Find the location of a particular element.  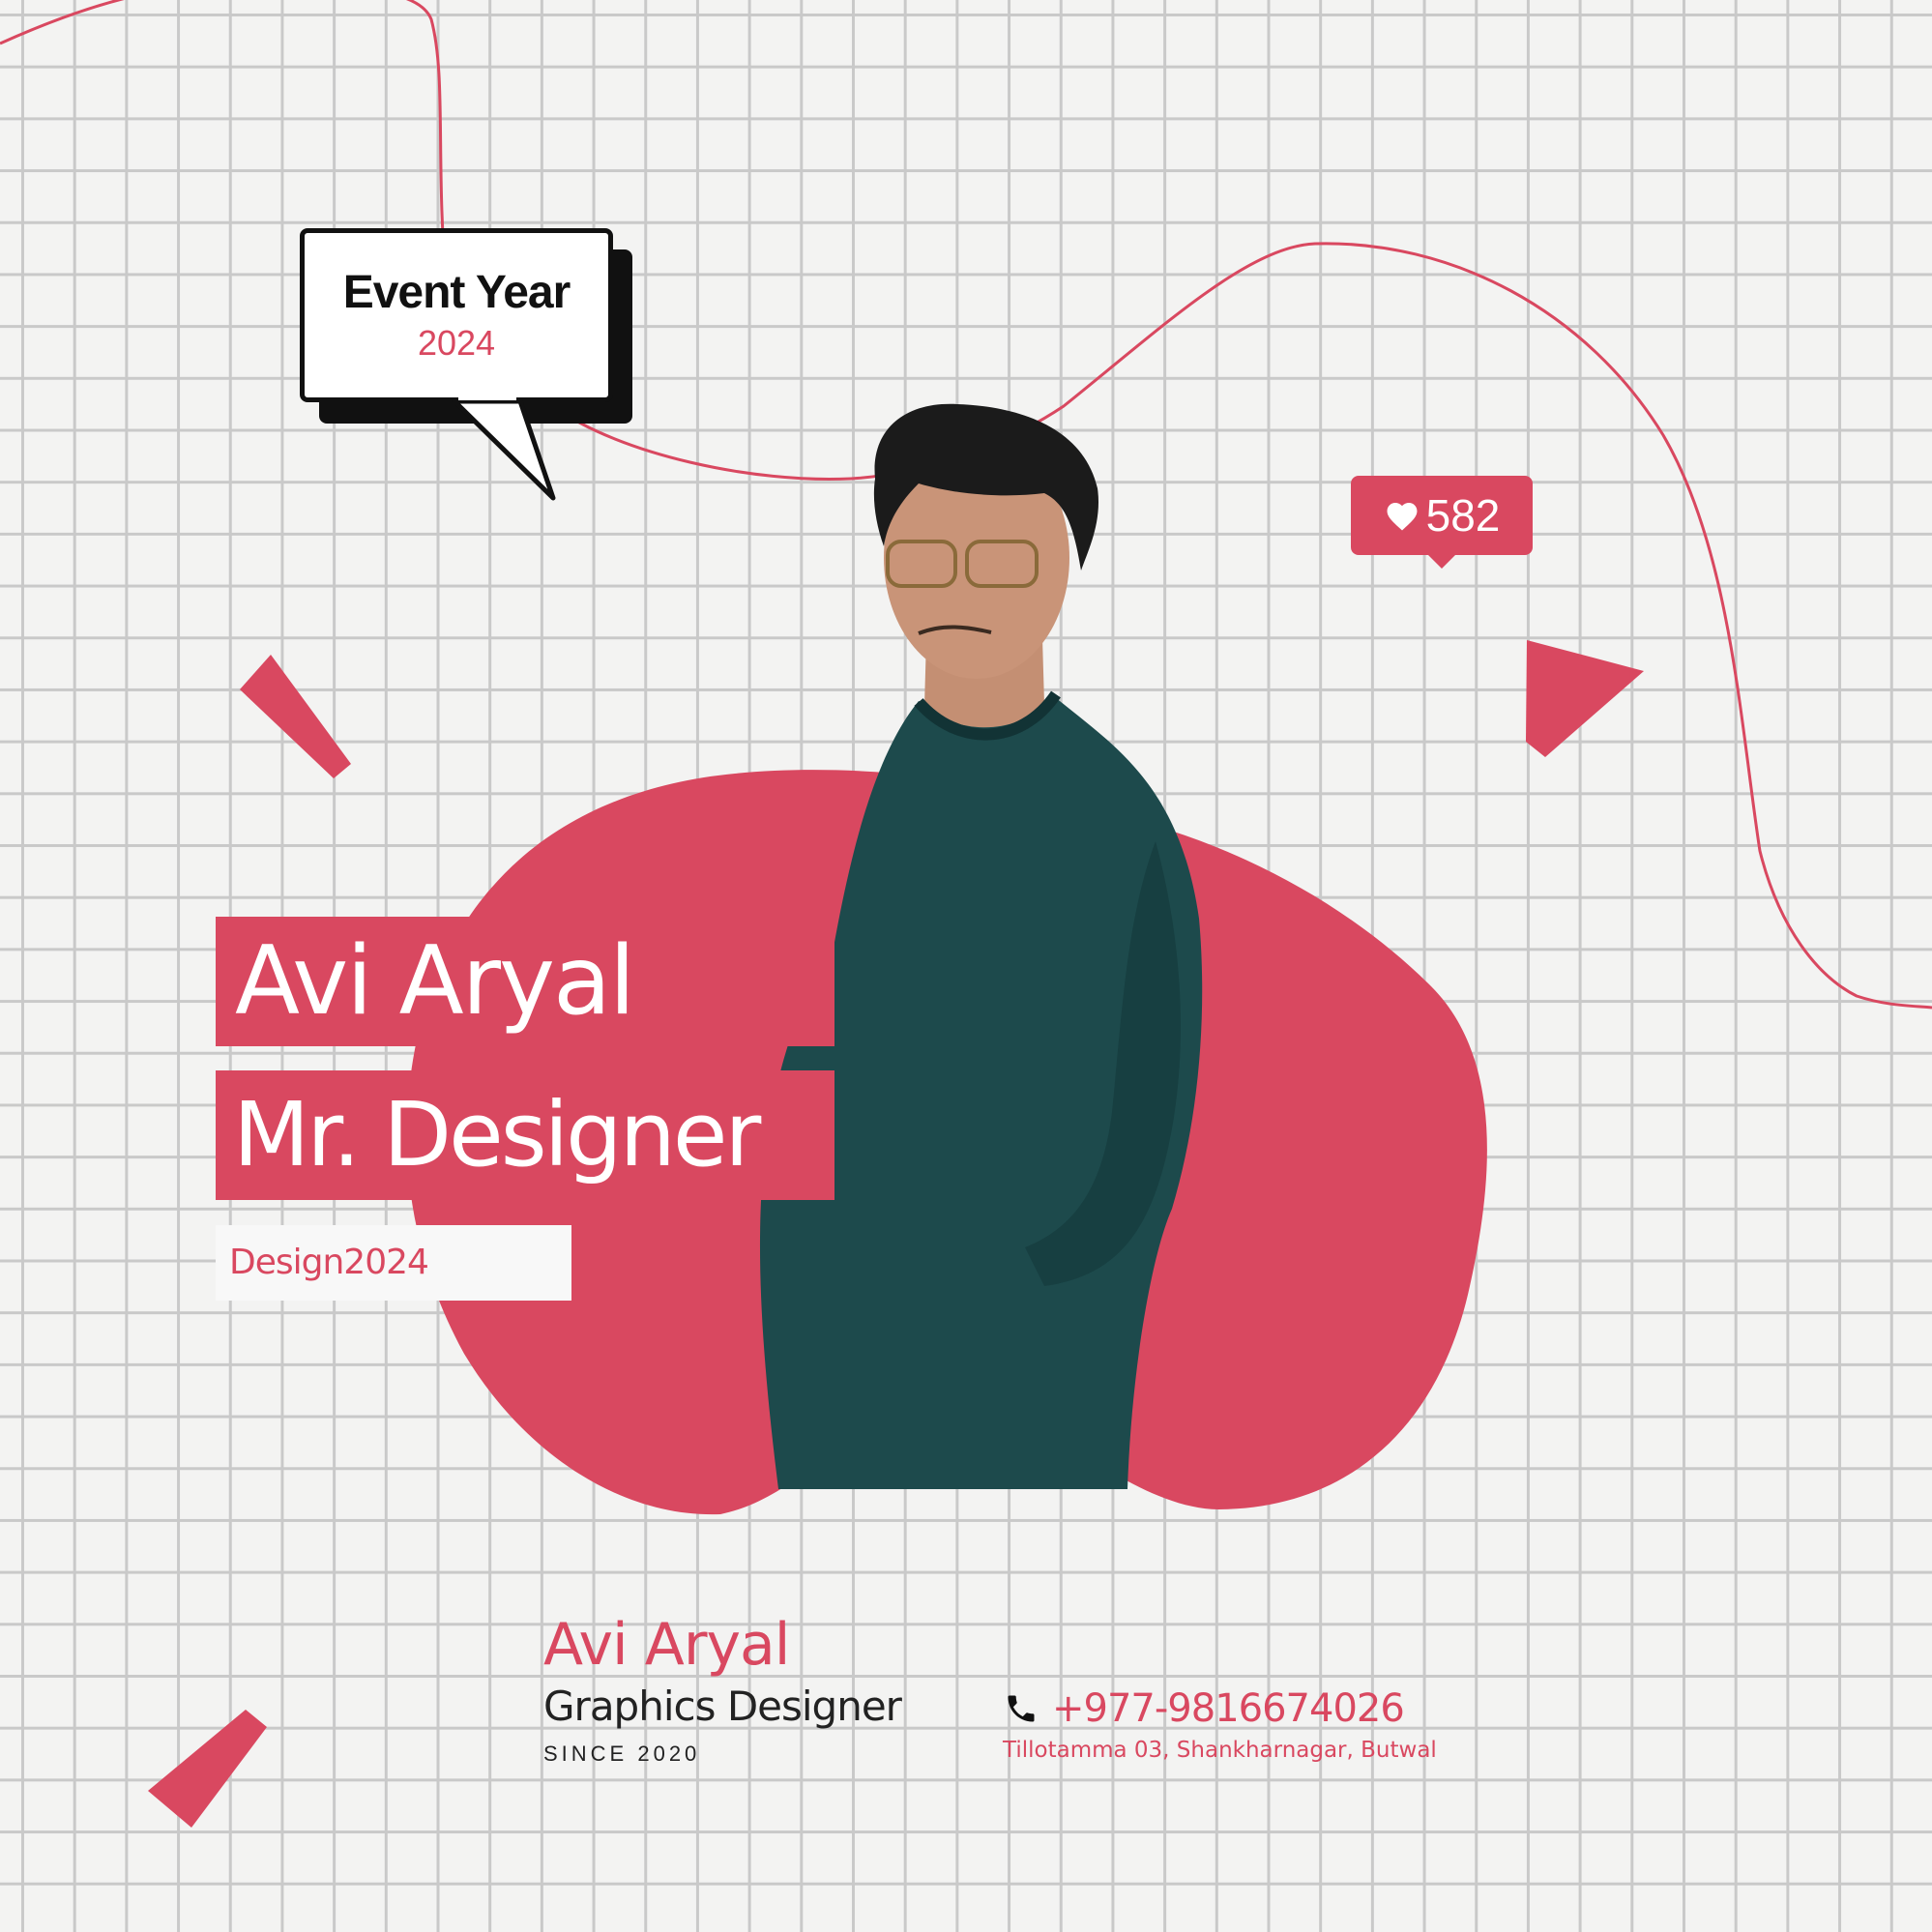

footer-name: Avi Aryal is located at coordinates (666, 1645).